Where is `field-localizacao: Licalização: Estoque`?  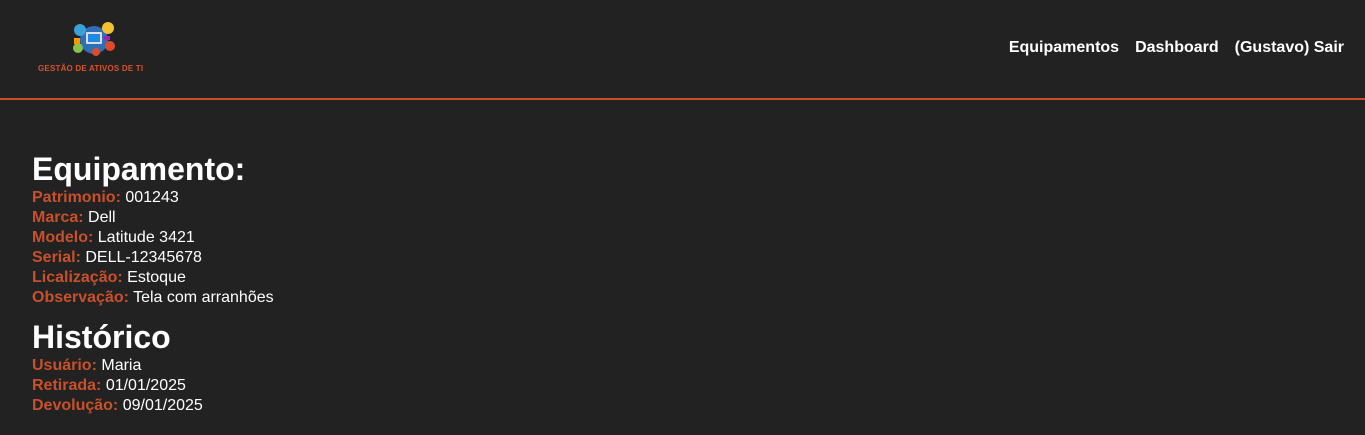
field-localizacao: Licalização: Estoque is located at coordinates (153, 278).